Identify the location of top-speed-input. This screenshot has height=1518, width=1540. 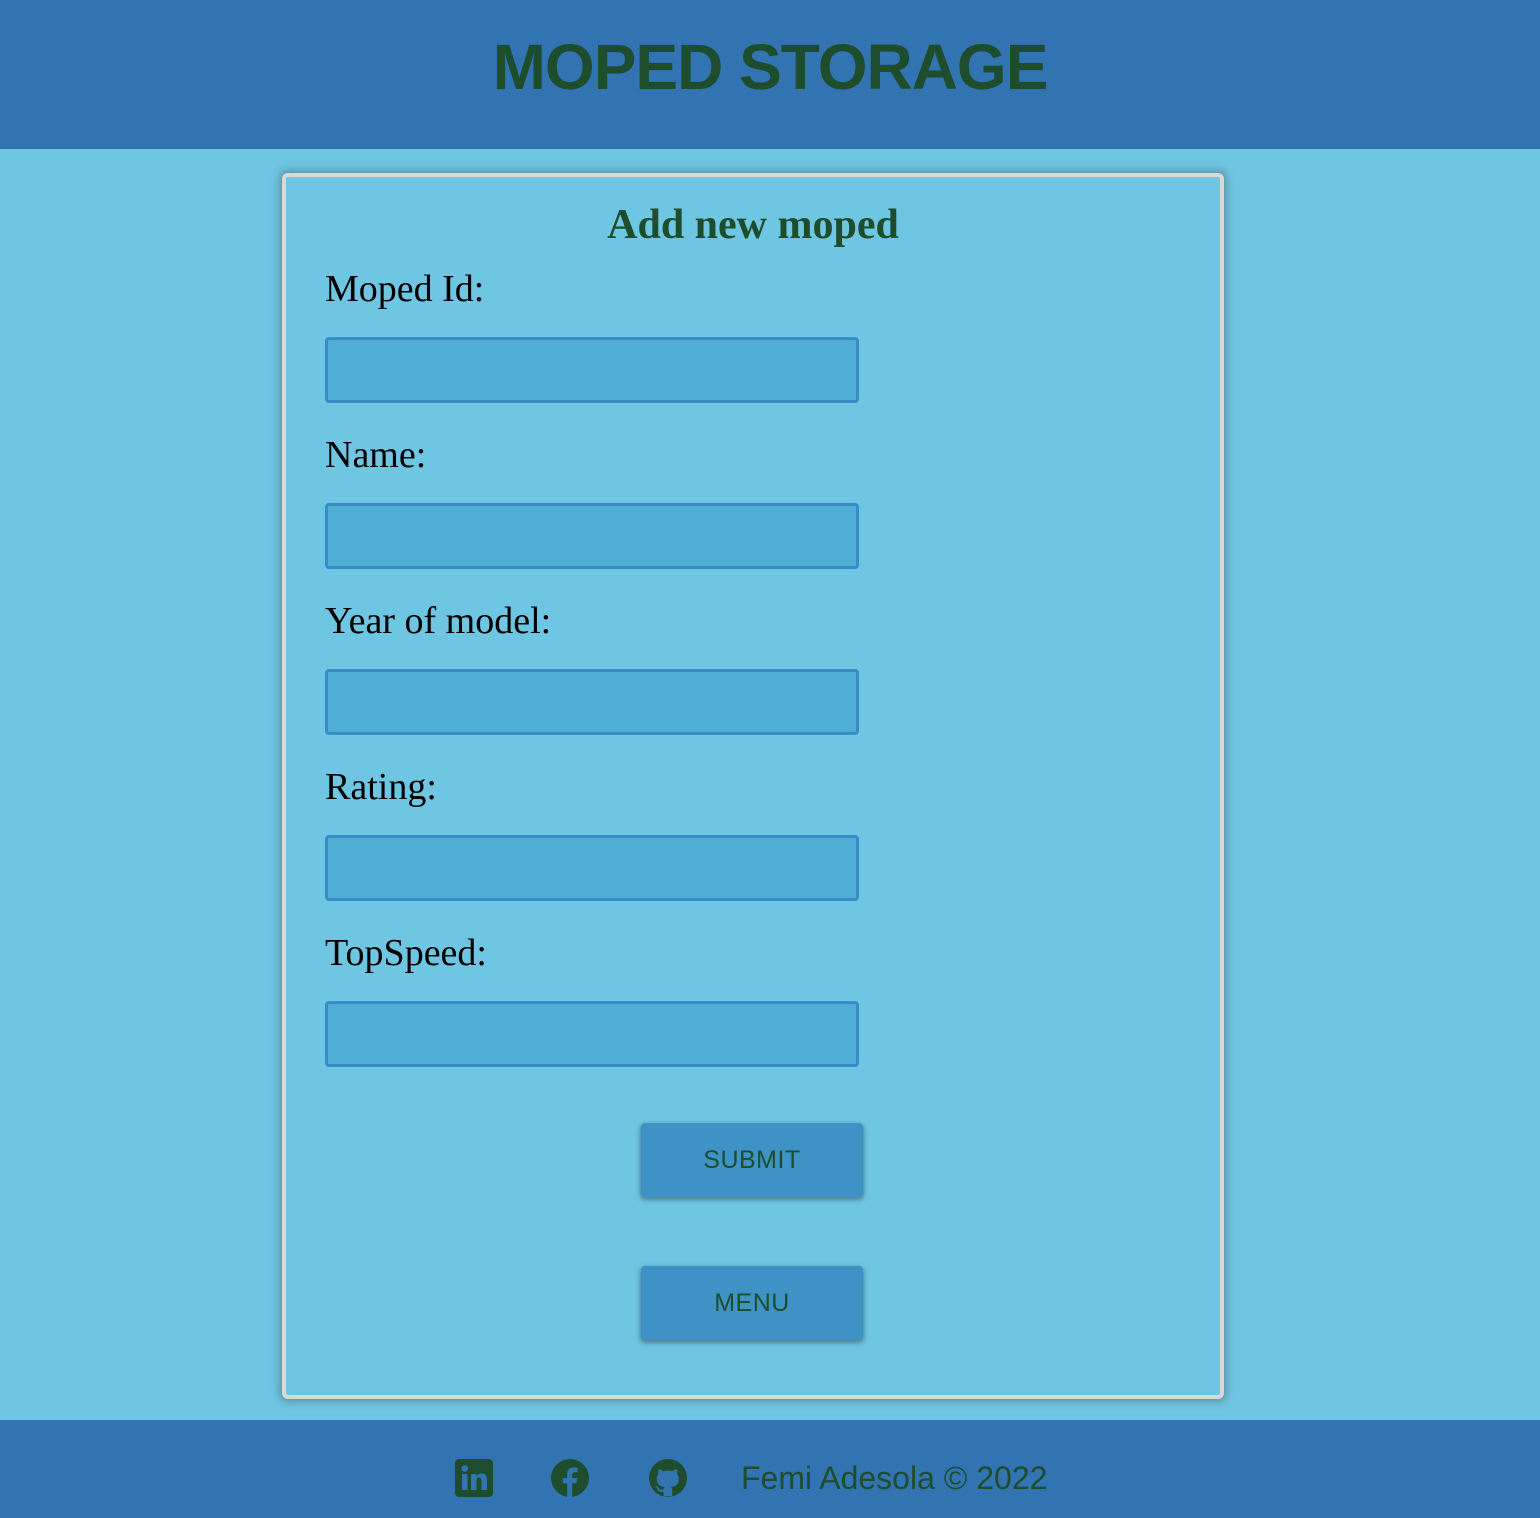
(592, 1034).